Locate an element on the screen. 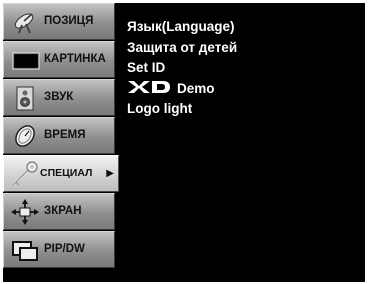 The image size is (368, 284). sidebar-item-position: ПОЗИЦЯ is located at coordinates (59, 21).